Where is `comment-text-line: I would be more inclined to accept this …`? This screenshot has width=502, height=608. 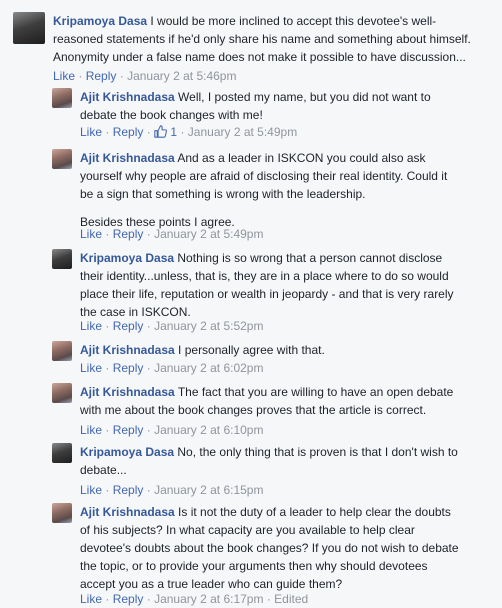
comment-text-line: I would be more inclined to accept this … is located at coordinates (293, 21).